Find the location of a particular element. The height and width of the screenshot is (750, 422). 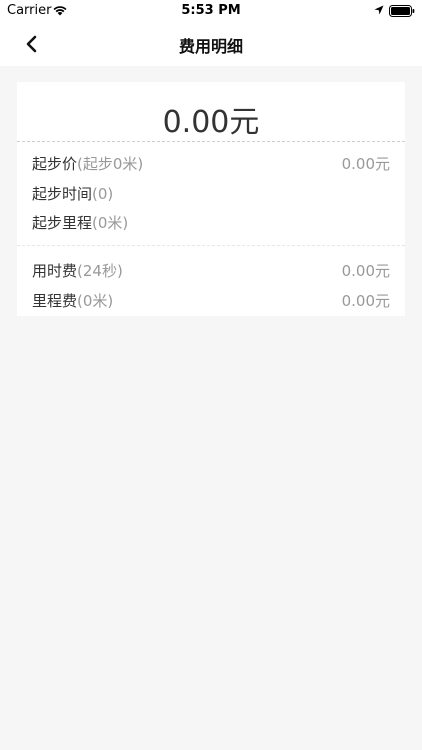

fee-row-sub: (24秒) is located at coordinates (100, 271).